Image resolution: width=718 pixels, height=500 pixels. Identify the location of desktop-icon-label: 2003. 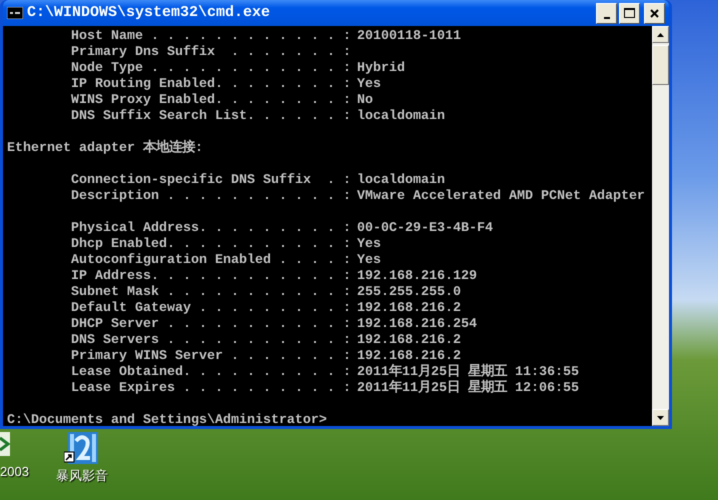
(14, 472).